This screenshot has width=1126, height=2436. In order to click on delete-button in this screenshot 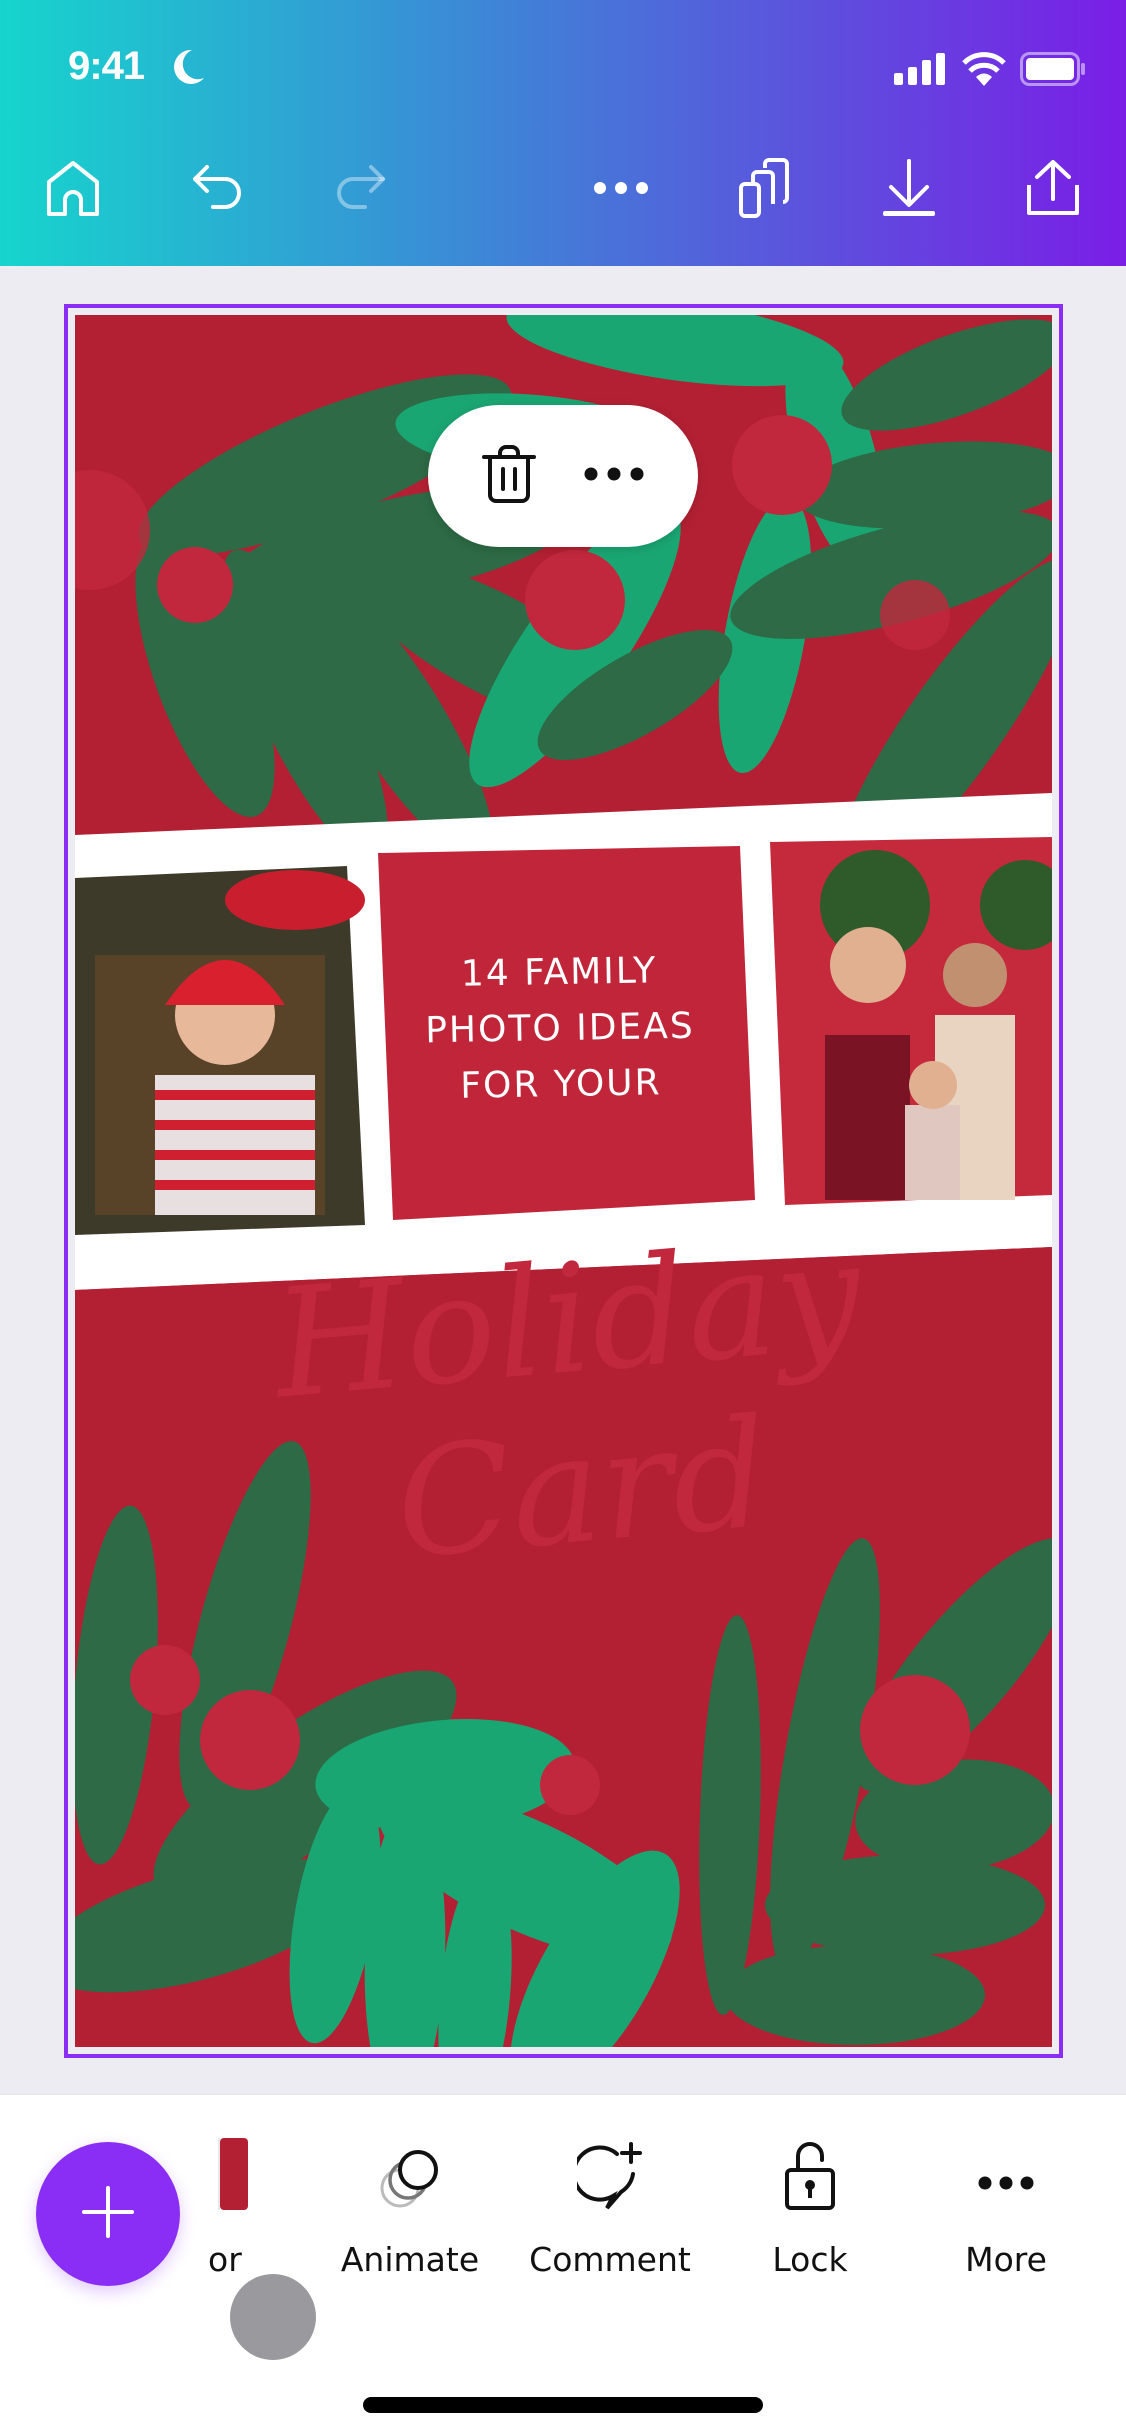, I will do `click(509, 476)`.